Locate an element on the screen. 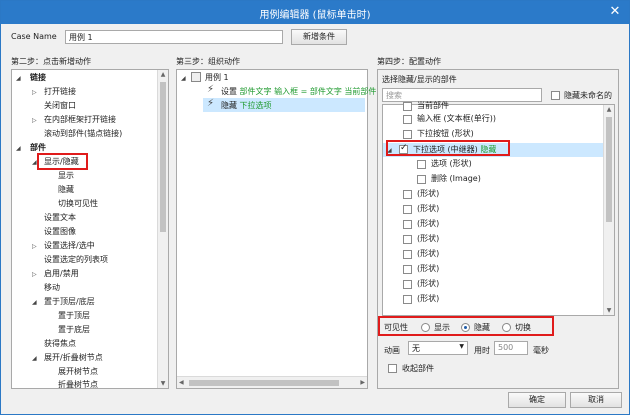  animation-select: 无 ▼ is located at coordinates (438, 348).